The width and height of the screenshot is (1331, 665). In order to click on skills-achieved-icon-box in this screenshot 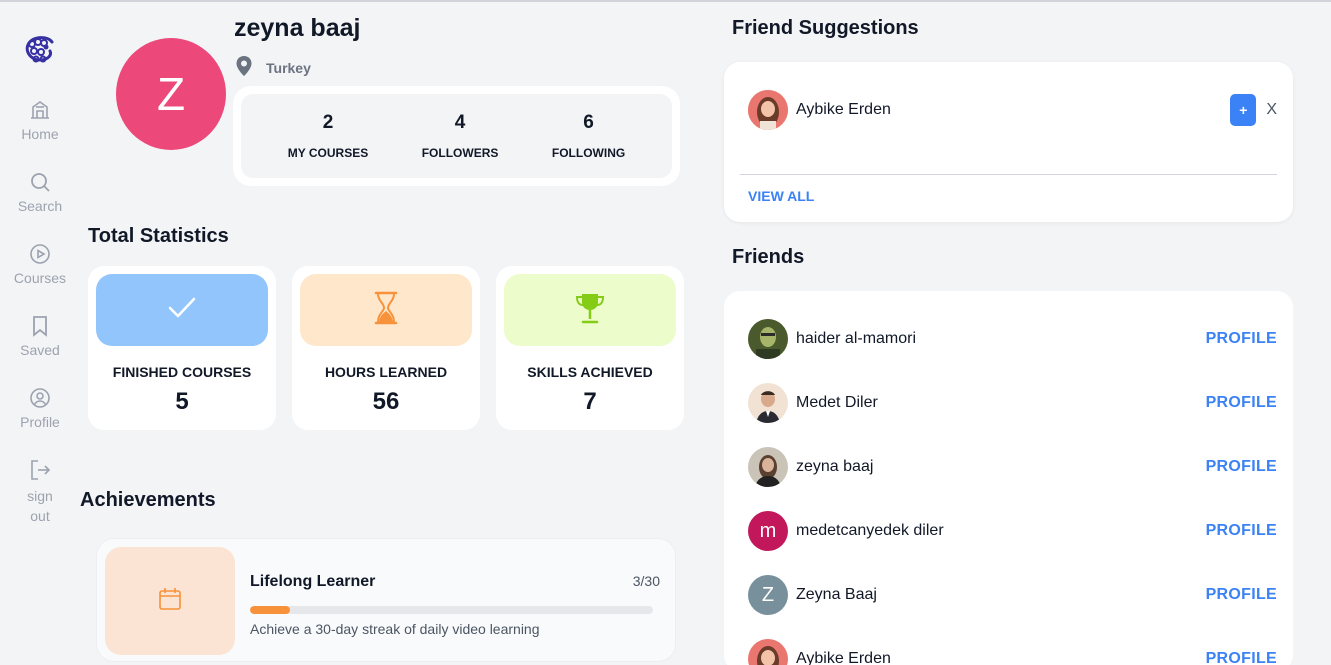, I will do `click(590, 310)`.